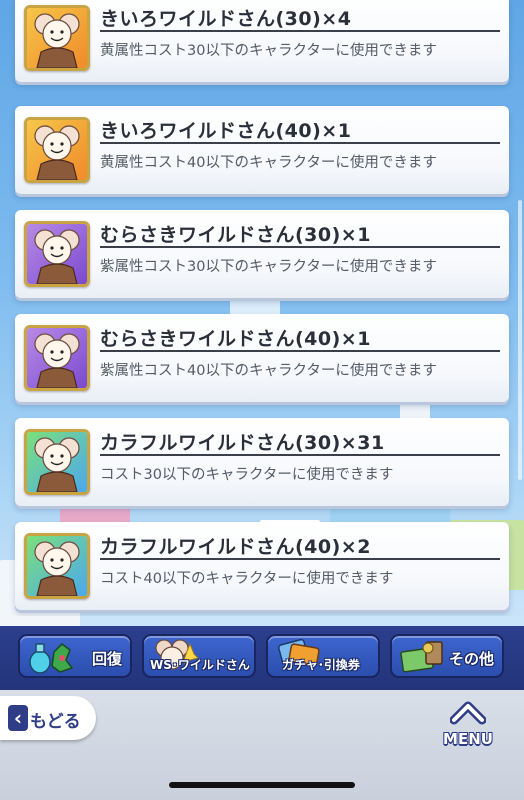 Image resolution: width=524 pixels, height=800 pixels. I want to click on misc-items-icon, so click(421, 657).